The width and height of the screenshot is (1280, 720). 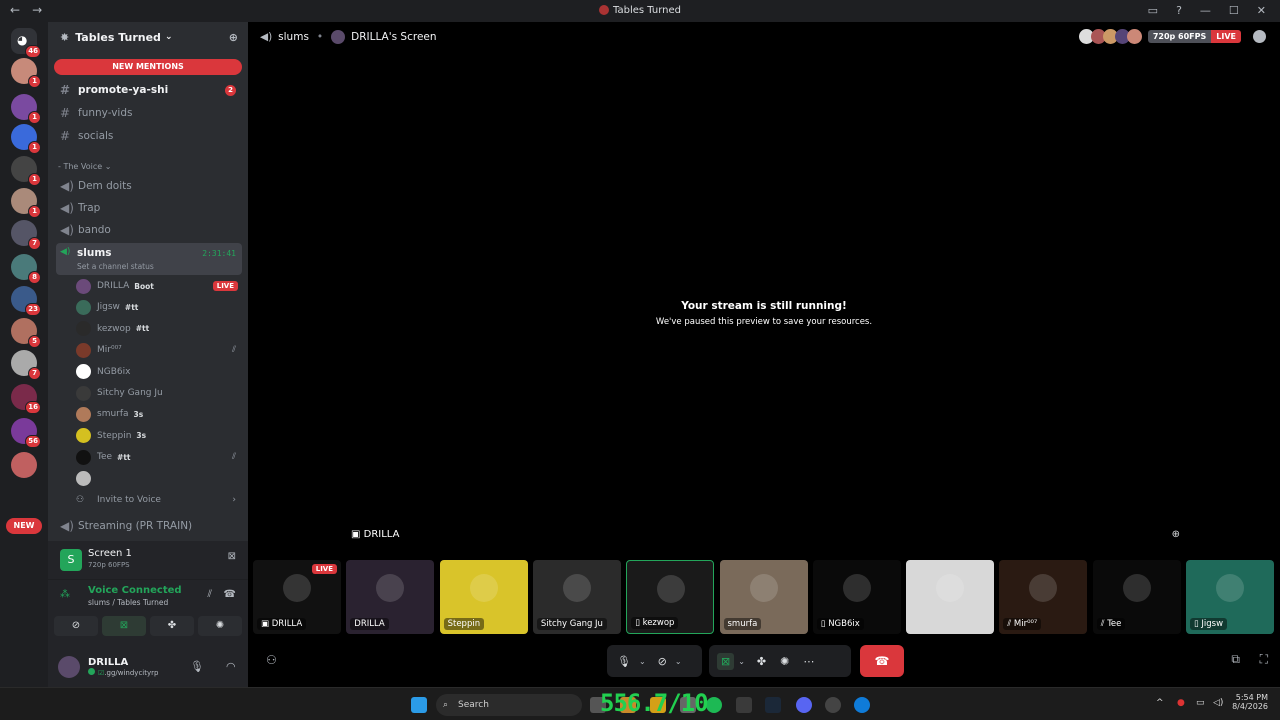 What do you see at coordinates (576, 597) in the screenshot?
I see `participant-tile: Sitchy Gang Ju` at bounding box center [576, 597].